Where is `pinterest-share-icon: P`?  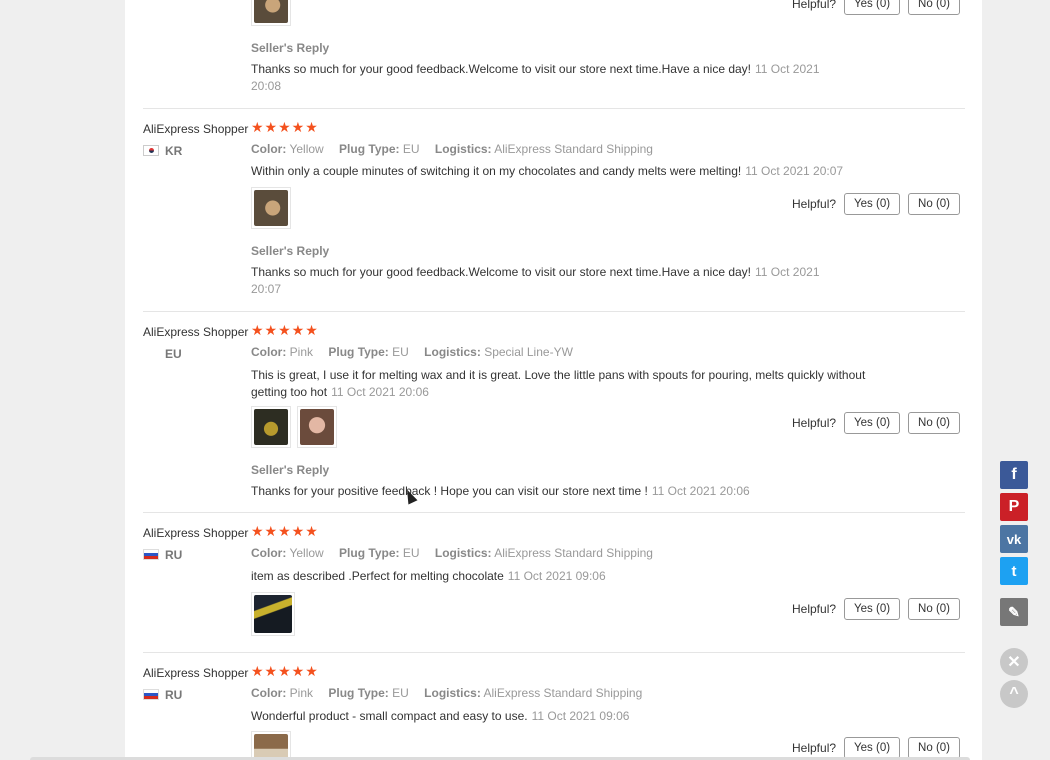
pinterest-share-icon: P is located at coordinates (1014, 507).